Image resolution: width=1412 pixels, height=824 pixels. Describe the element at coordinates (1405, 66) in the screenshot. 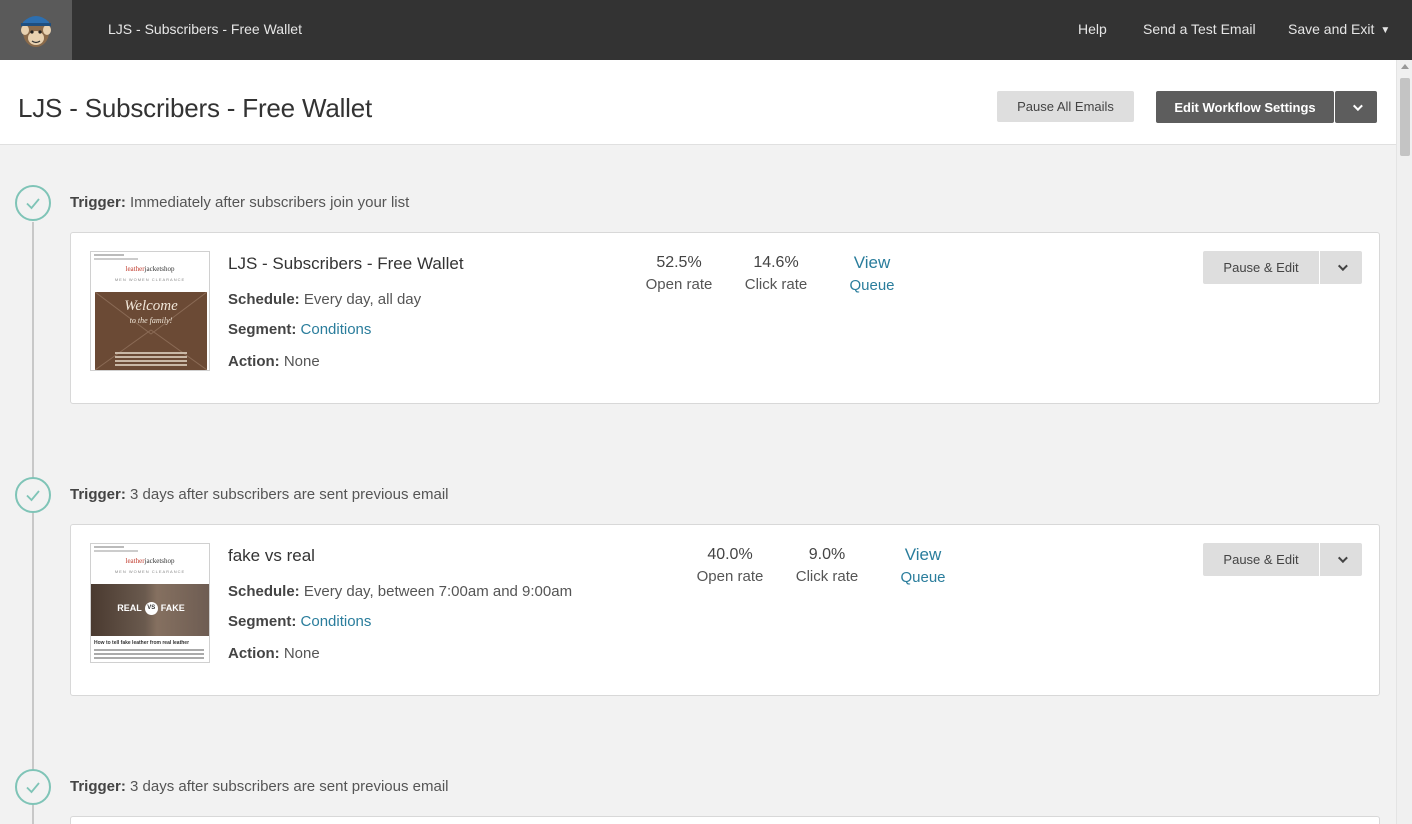

I see `scroll-up-arrow-icon` at that location.